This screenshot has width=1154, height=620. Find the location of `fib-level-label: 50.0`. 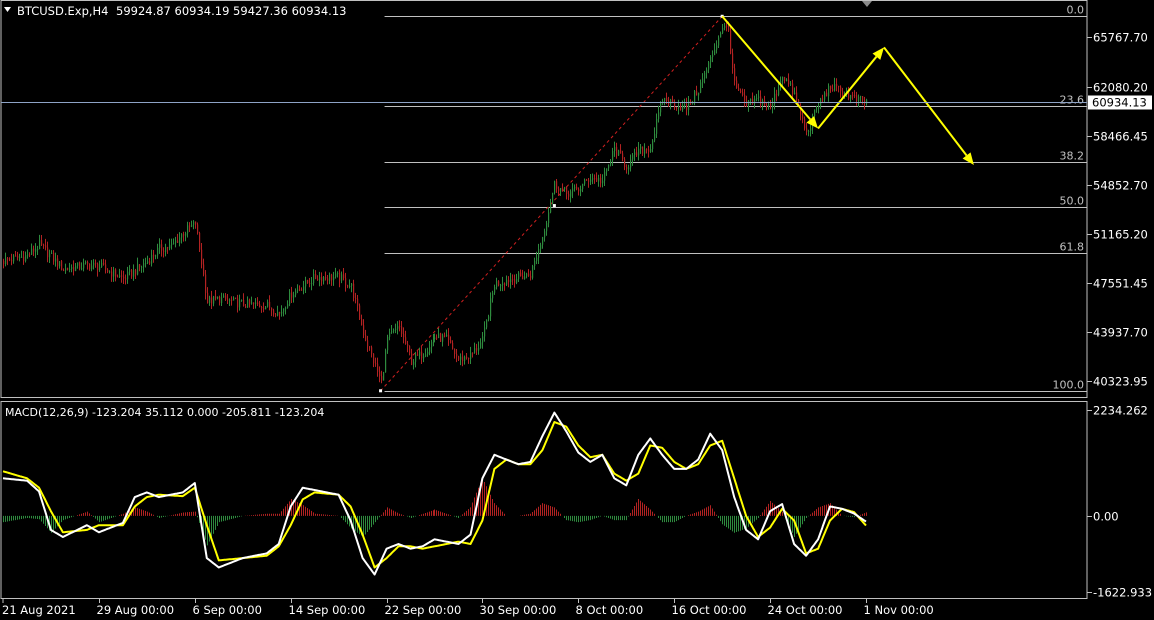

fib-level-label: 50.0 is located at coordinates (1072, 201).